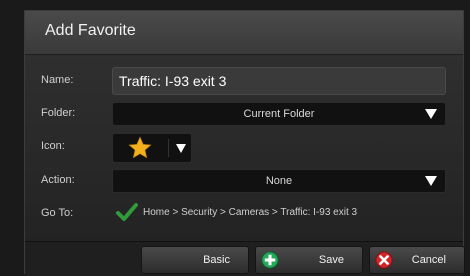 The image size is (470, 276). Describe the element at coordinates (331, 260) in the screenshot. I see `save-button-label: Save` at that location.